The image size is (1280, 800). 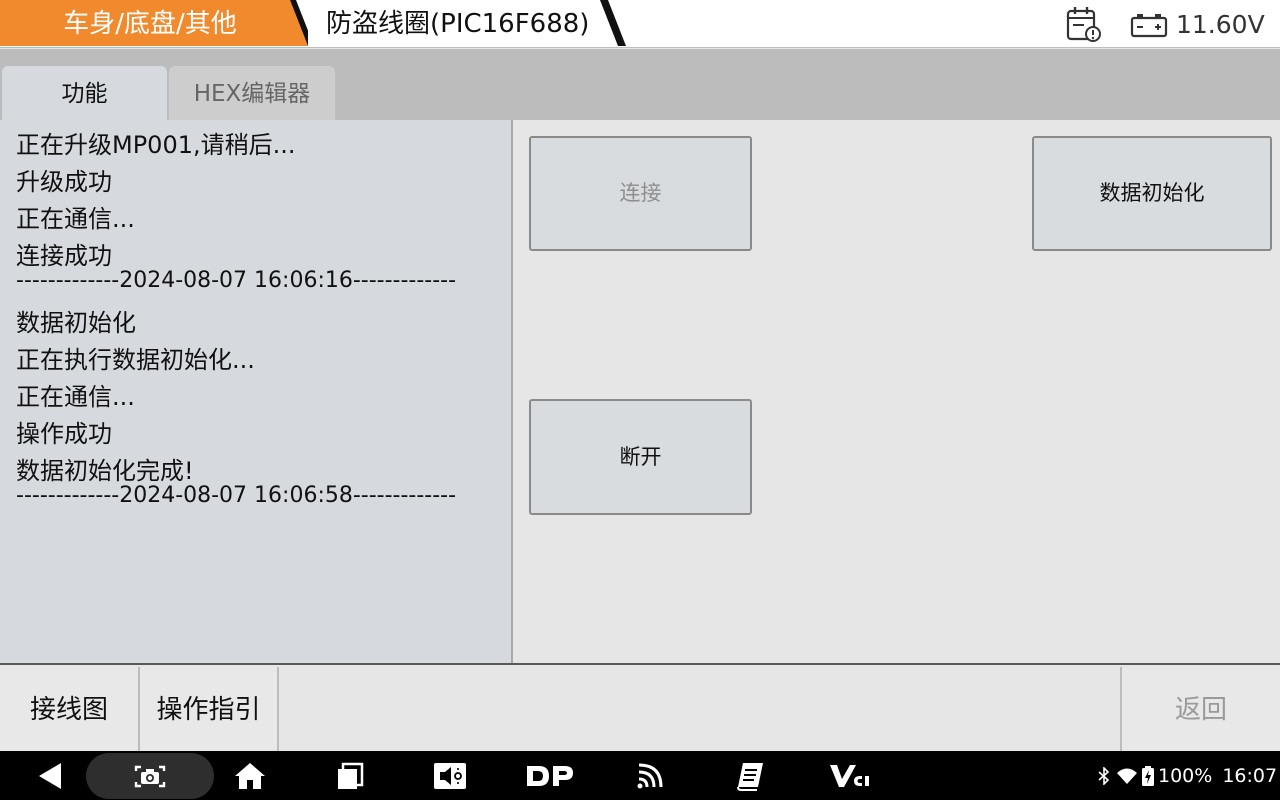 What do you see at coordinates (1200, 709) in the screenshot?
I see `return-button: 返回` at bounding box center [1200, 709].